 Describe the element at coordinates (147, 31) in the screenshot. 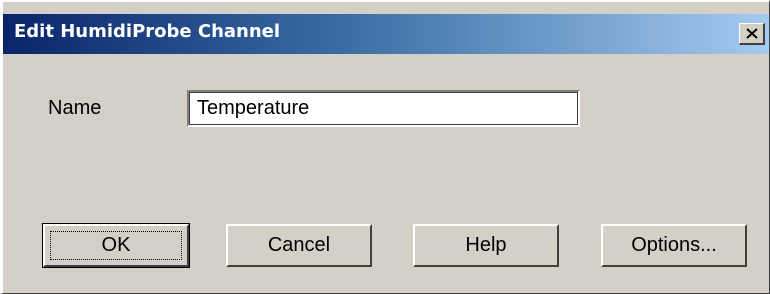

I see `window-title: Edit HumidiProbe Channel` at that location.